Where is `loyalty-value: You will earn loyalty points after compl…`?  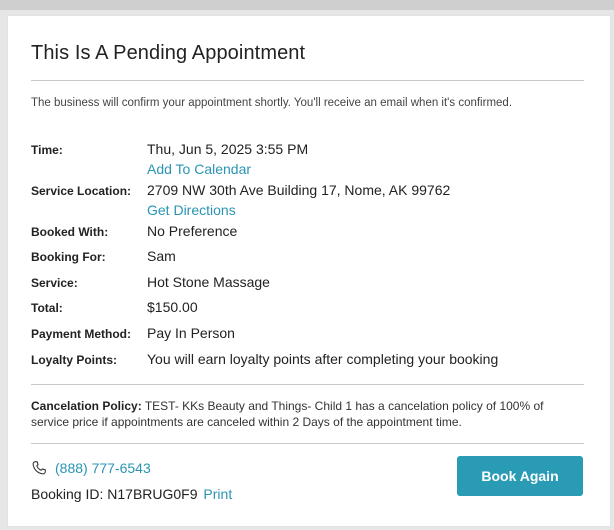 loyalty-value: You will earn loyalty points after compl… is located at coordinates (323, 359).